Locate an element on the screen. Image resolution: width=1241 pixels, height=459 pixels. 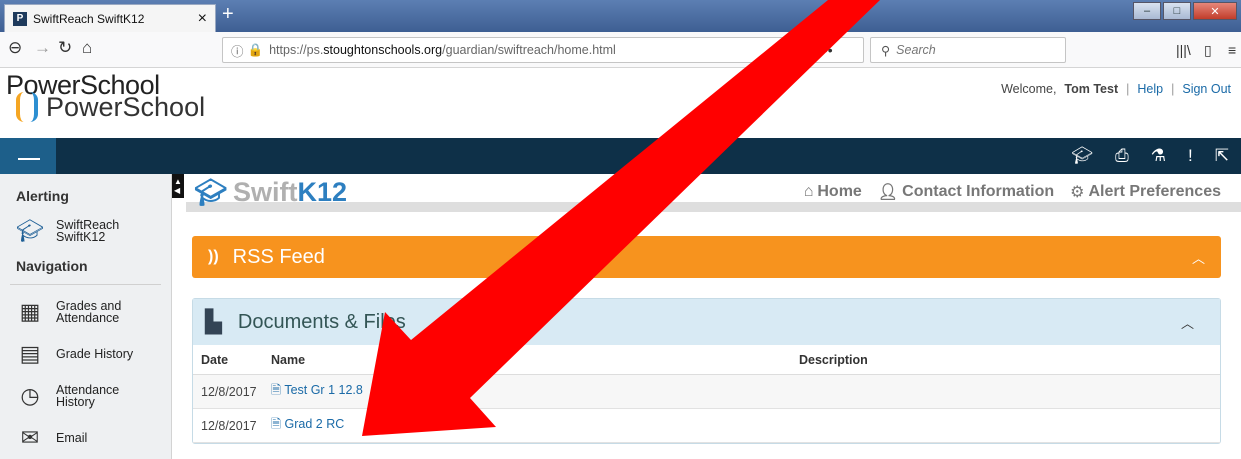
sidebar-item-label: History is located at coordinates (75, 402).